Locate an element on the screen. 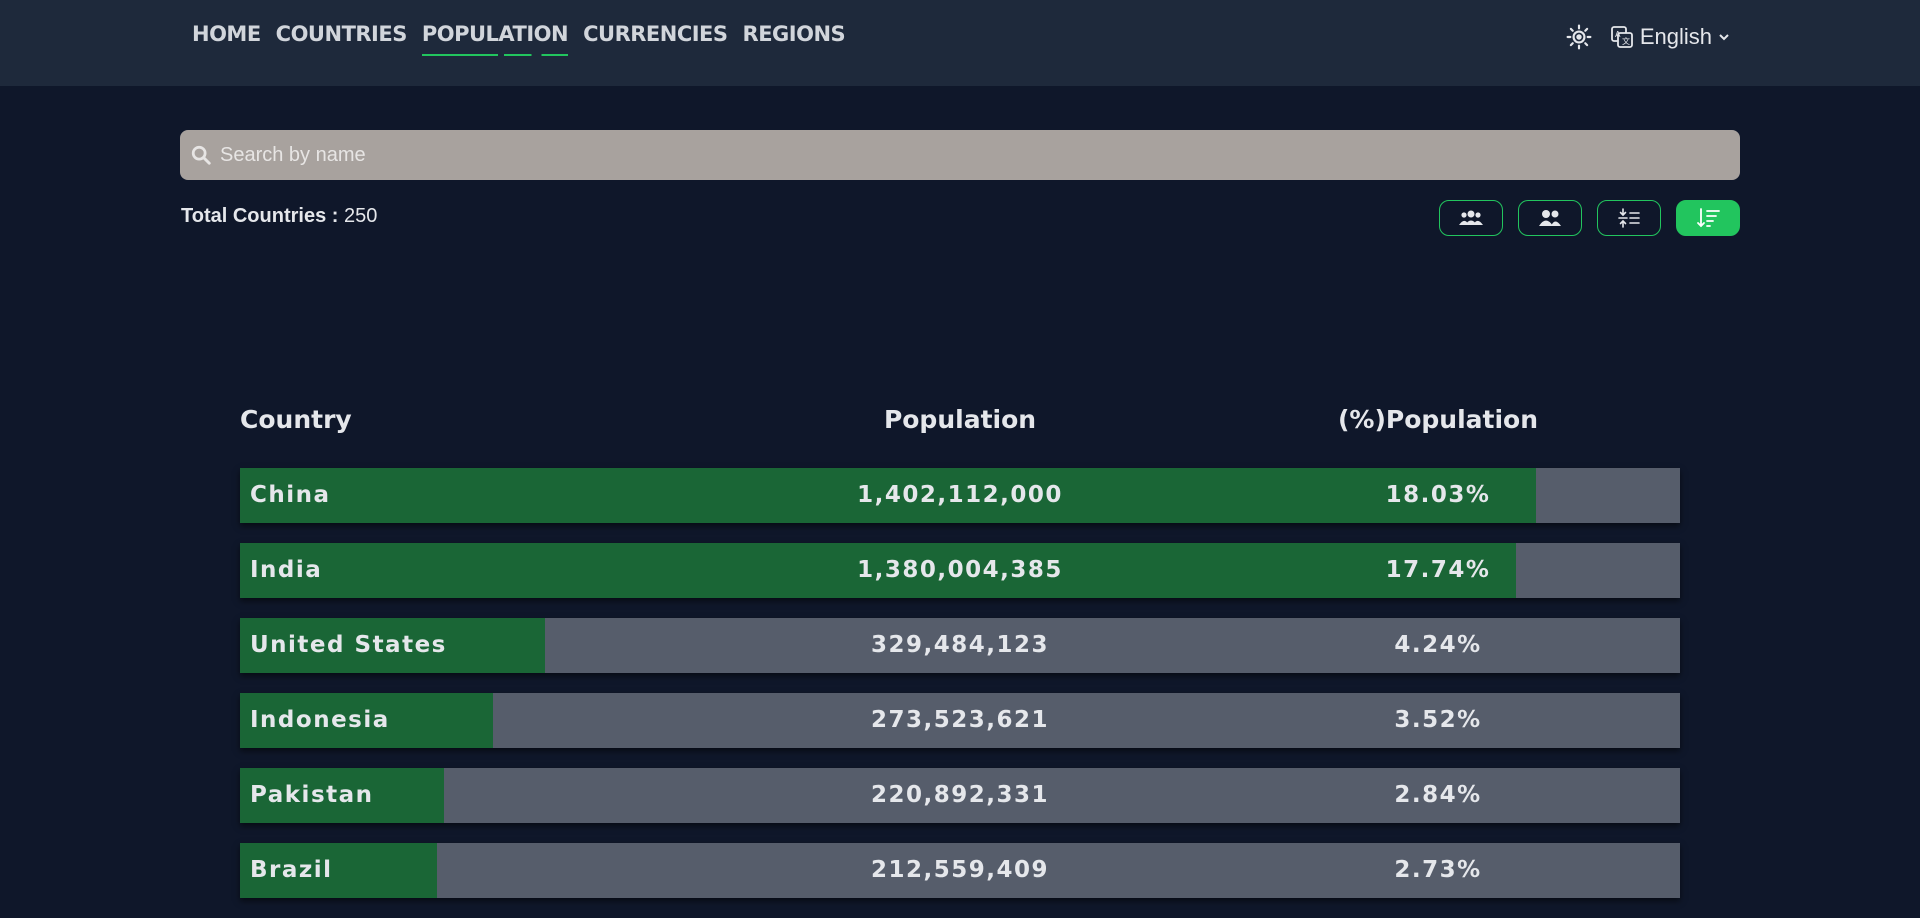  sort-ascending-icon is located at coordinates (1629, 218).